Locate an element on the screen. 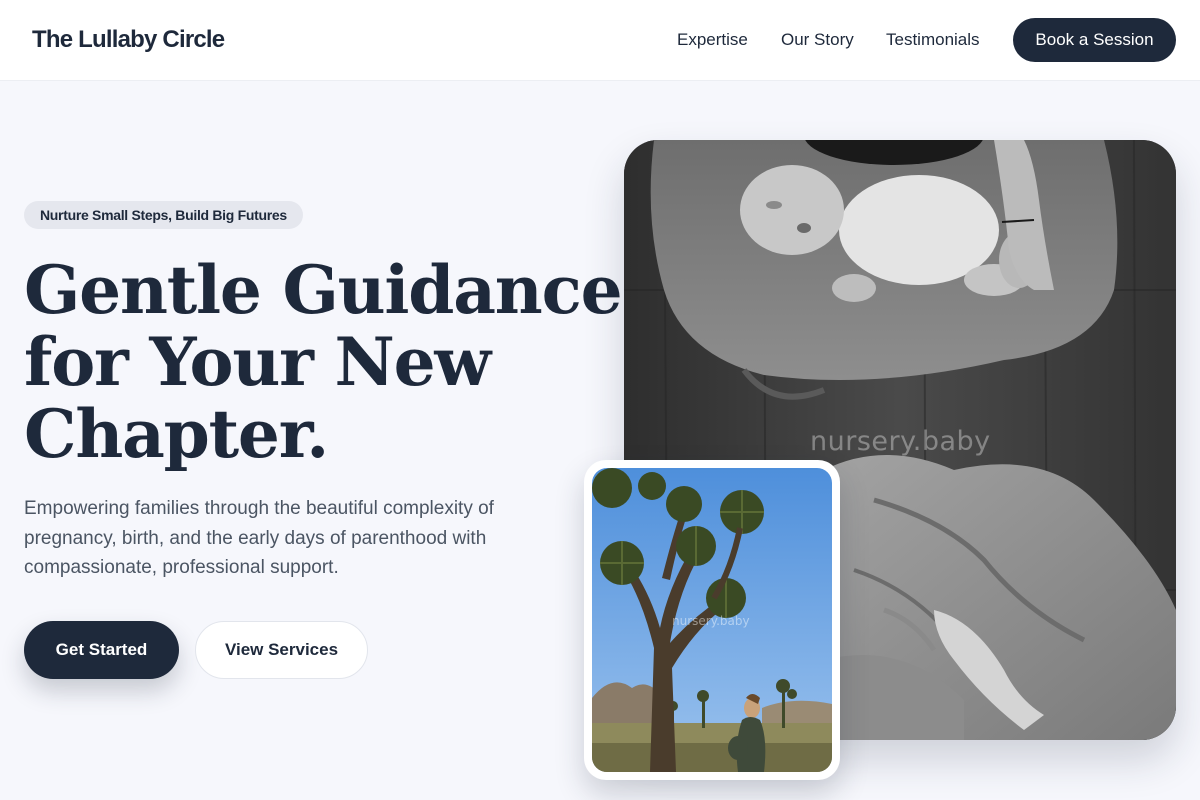  hero-headline: Gentle Guidance for Your New Chapter. is located at coordinates (323, 362).